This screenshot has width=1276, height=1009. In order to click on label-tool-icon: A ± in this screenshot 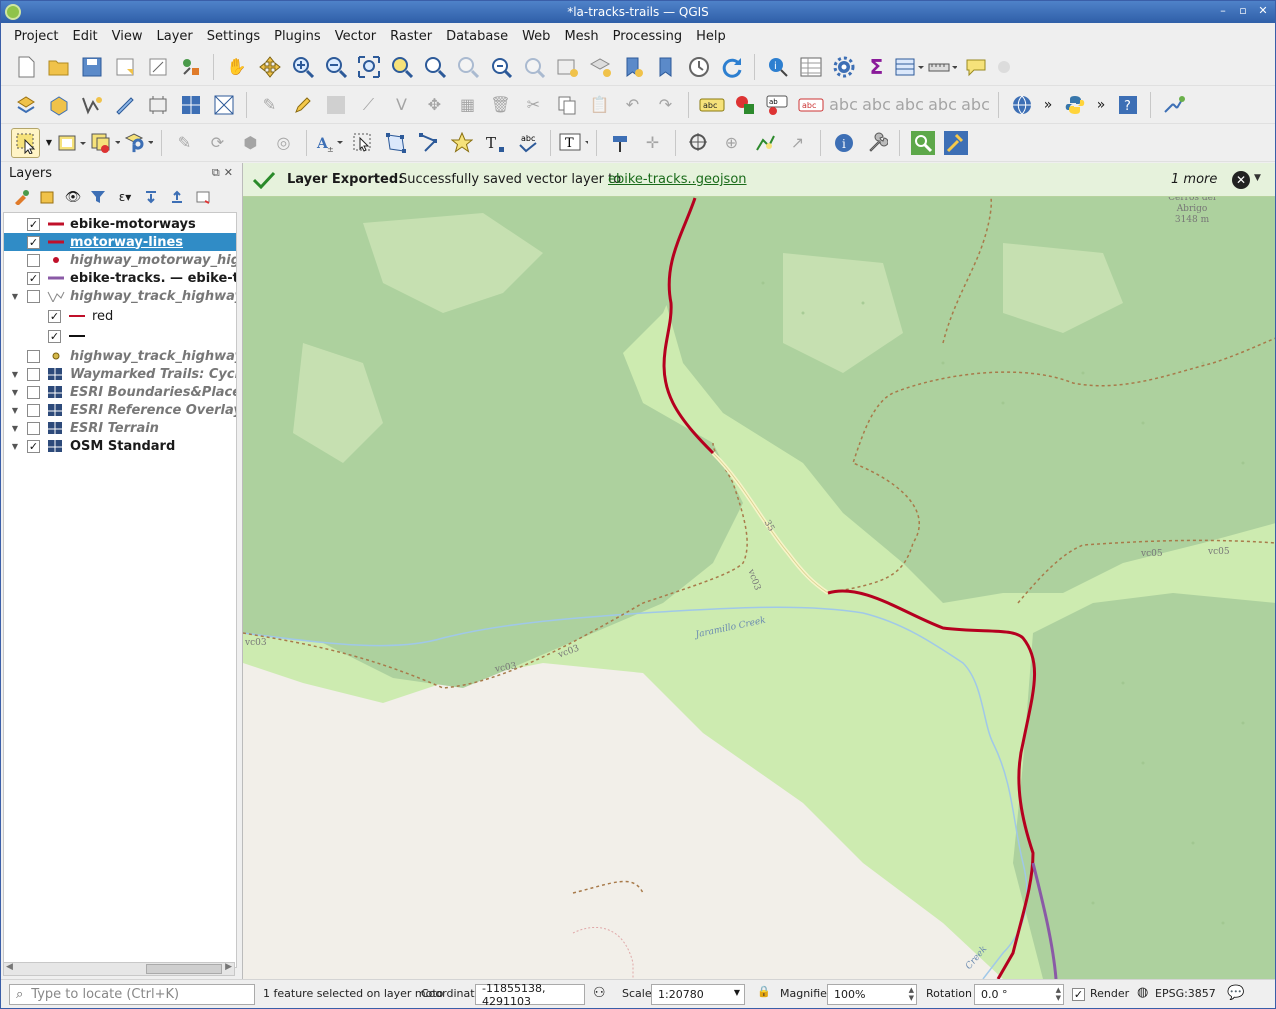, I will do `click(329, 143)`.